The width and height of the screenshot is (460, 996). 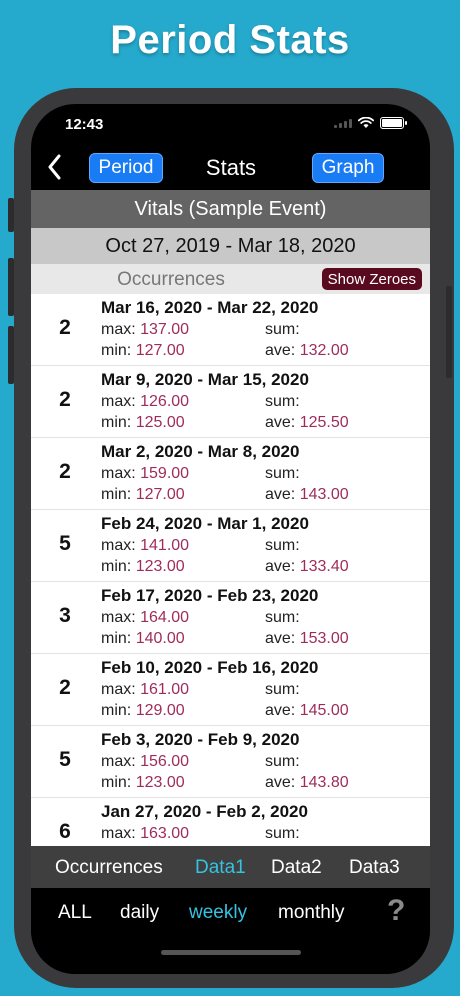 What do you see at coordinates (324, 566) in the screenshot?
I see `ave-value: 133.40` at bounding box center [324, 566].